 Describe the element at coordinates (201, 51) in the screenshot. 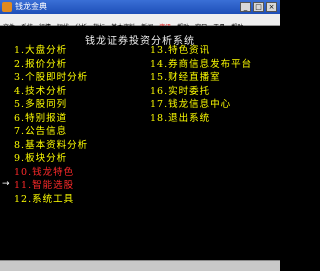

I see `menu-option-13: 13.特色资讯` at that location.